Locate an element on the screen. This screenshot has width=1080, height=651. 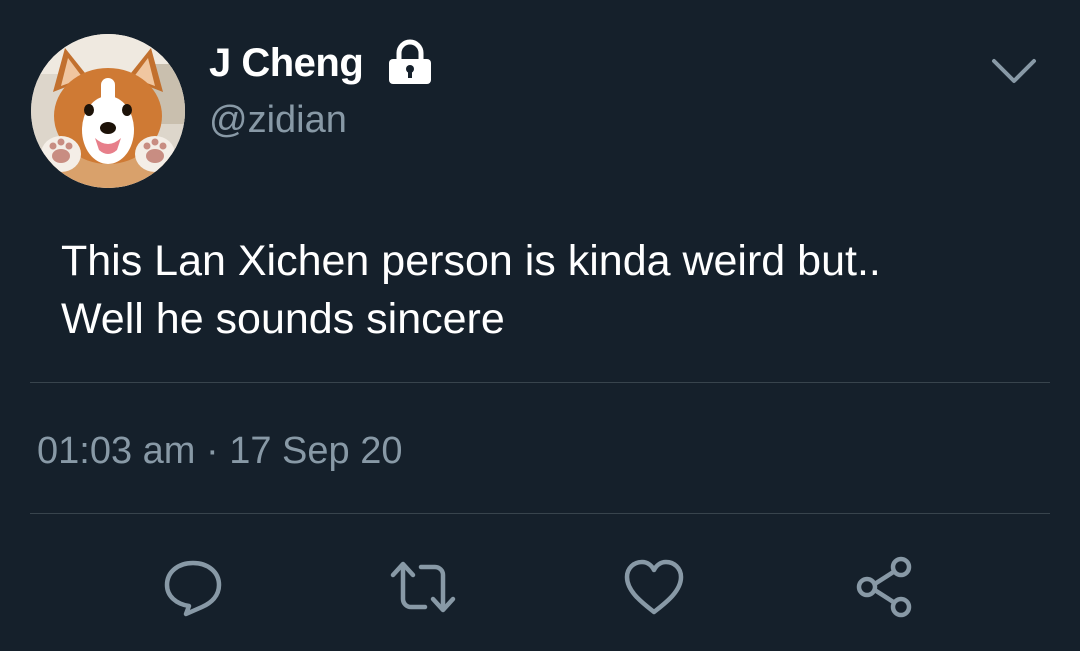
reply-icon is located at coordinates (193, 588).